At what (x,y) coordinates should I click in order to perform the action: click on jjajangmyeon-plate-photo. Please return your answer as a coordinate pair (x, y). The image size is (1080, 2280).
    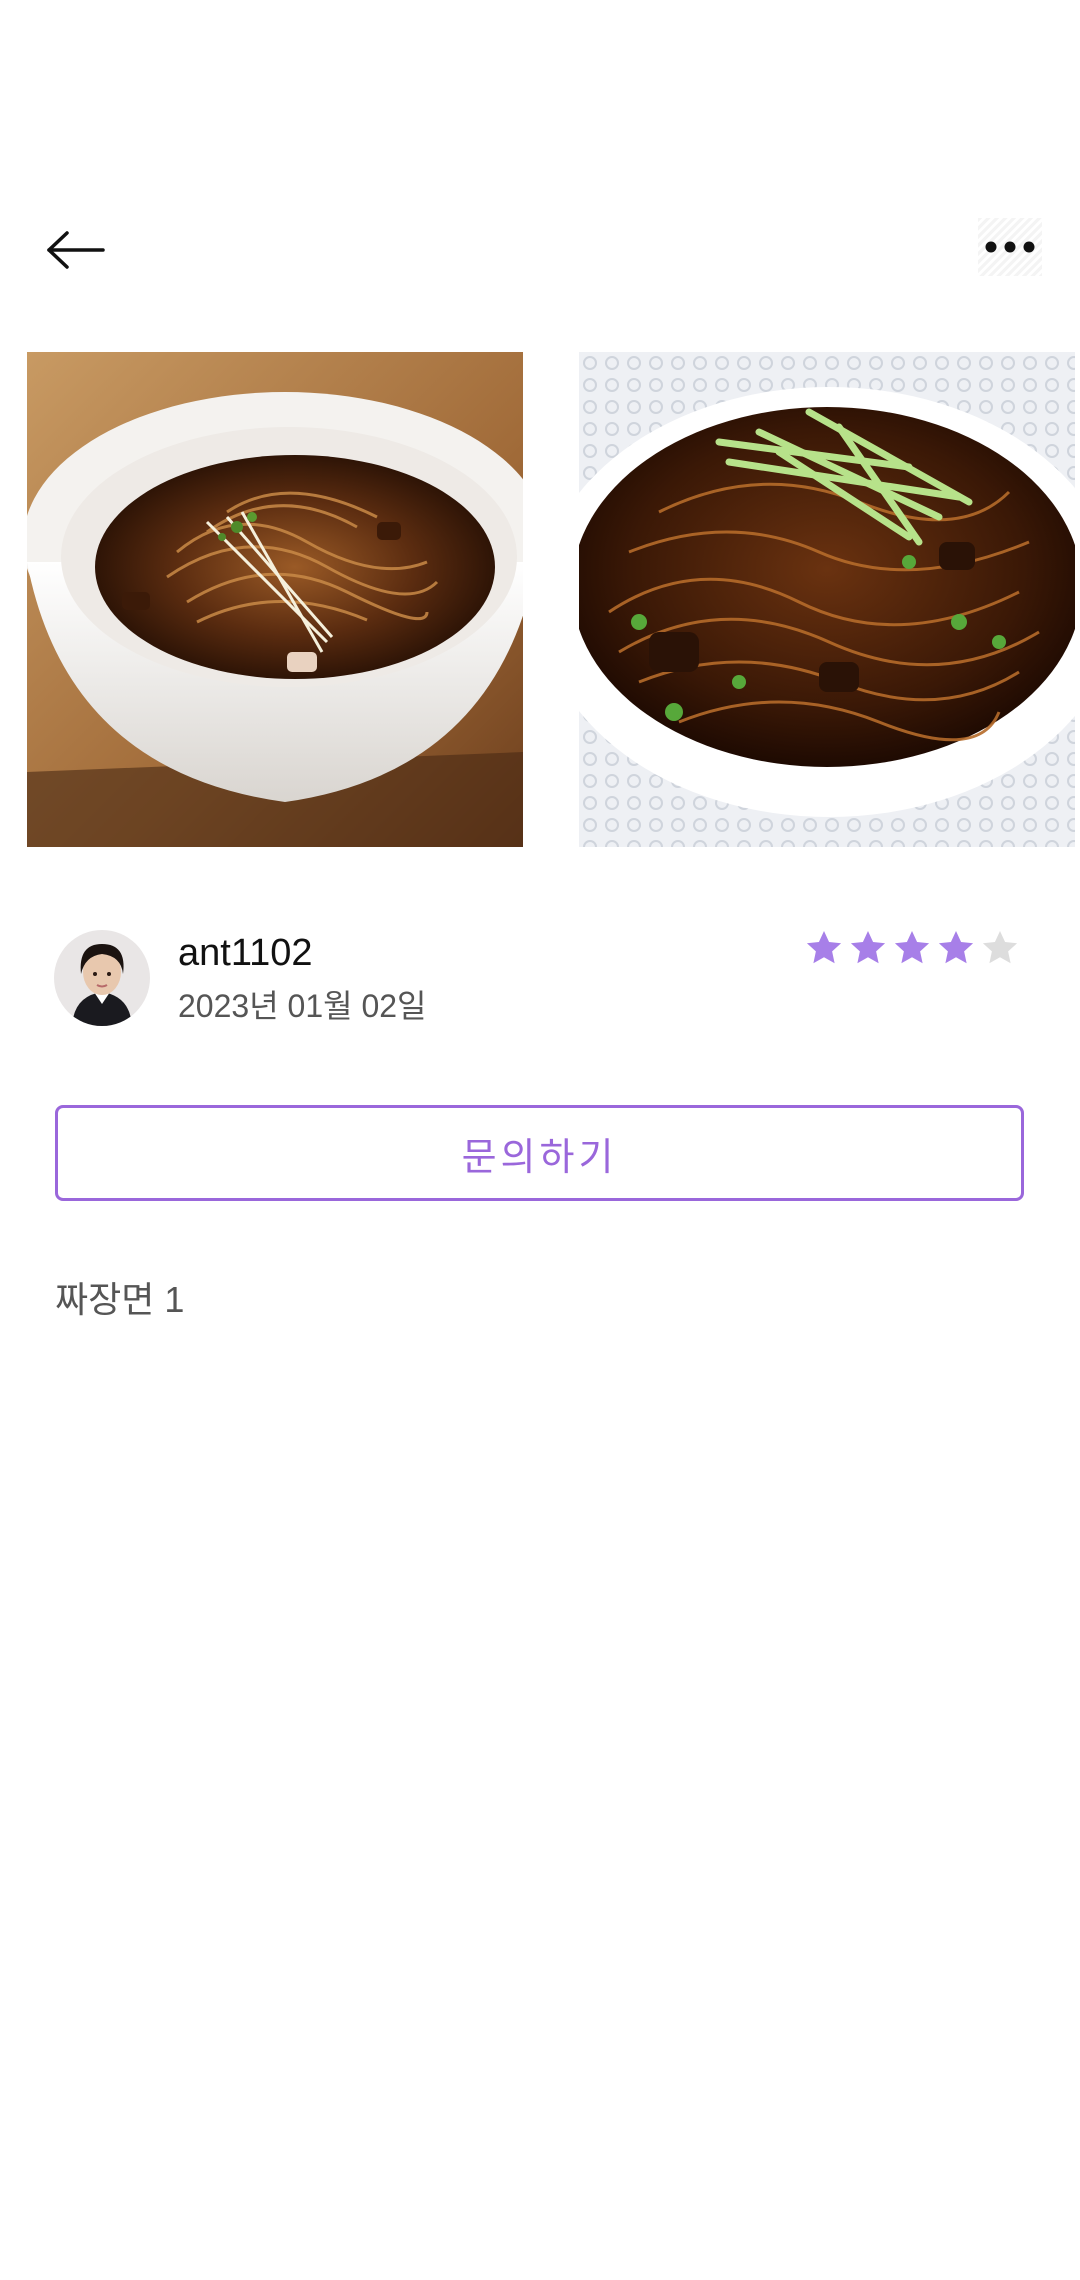
    Looking at the image, I should click on (827, 599).